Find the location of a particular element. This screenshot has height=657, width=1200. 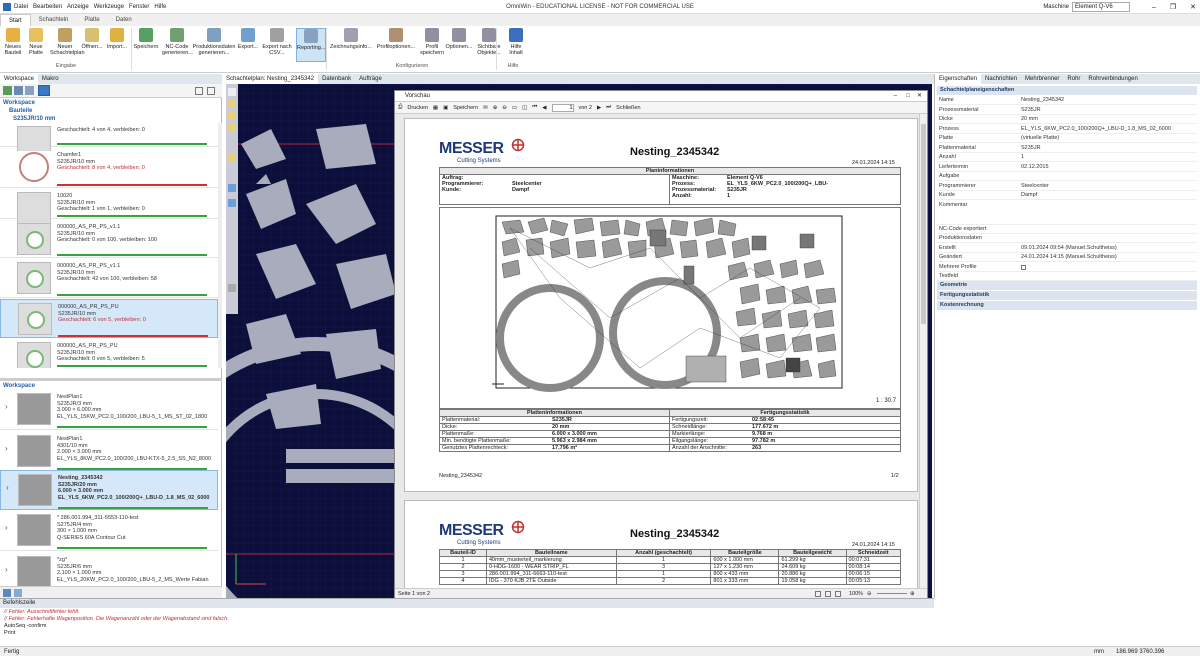

multiple-profiles-checkbox is located at coordinates (1023, 267).